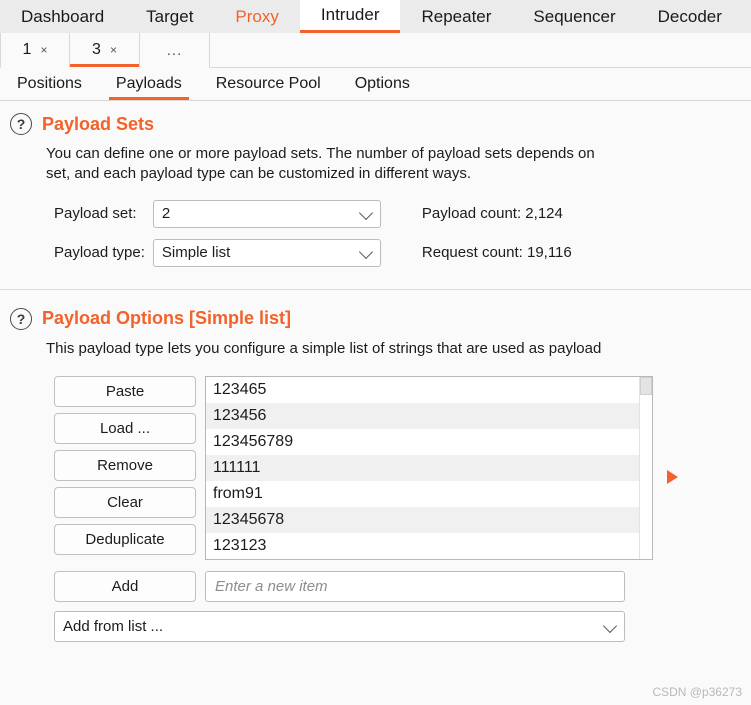 The width and height of the screenshot is (751, 705). I want to click on tab-proxy-label: Proxy, so click(257, 16).